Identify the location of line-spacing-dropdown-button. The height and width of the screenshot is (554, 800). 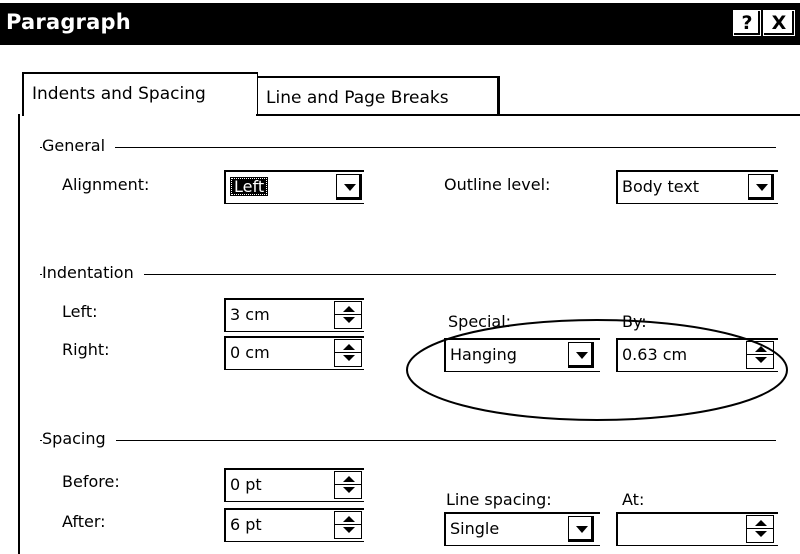
(581, 529).